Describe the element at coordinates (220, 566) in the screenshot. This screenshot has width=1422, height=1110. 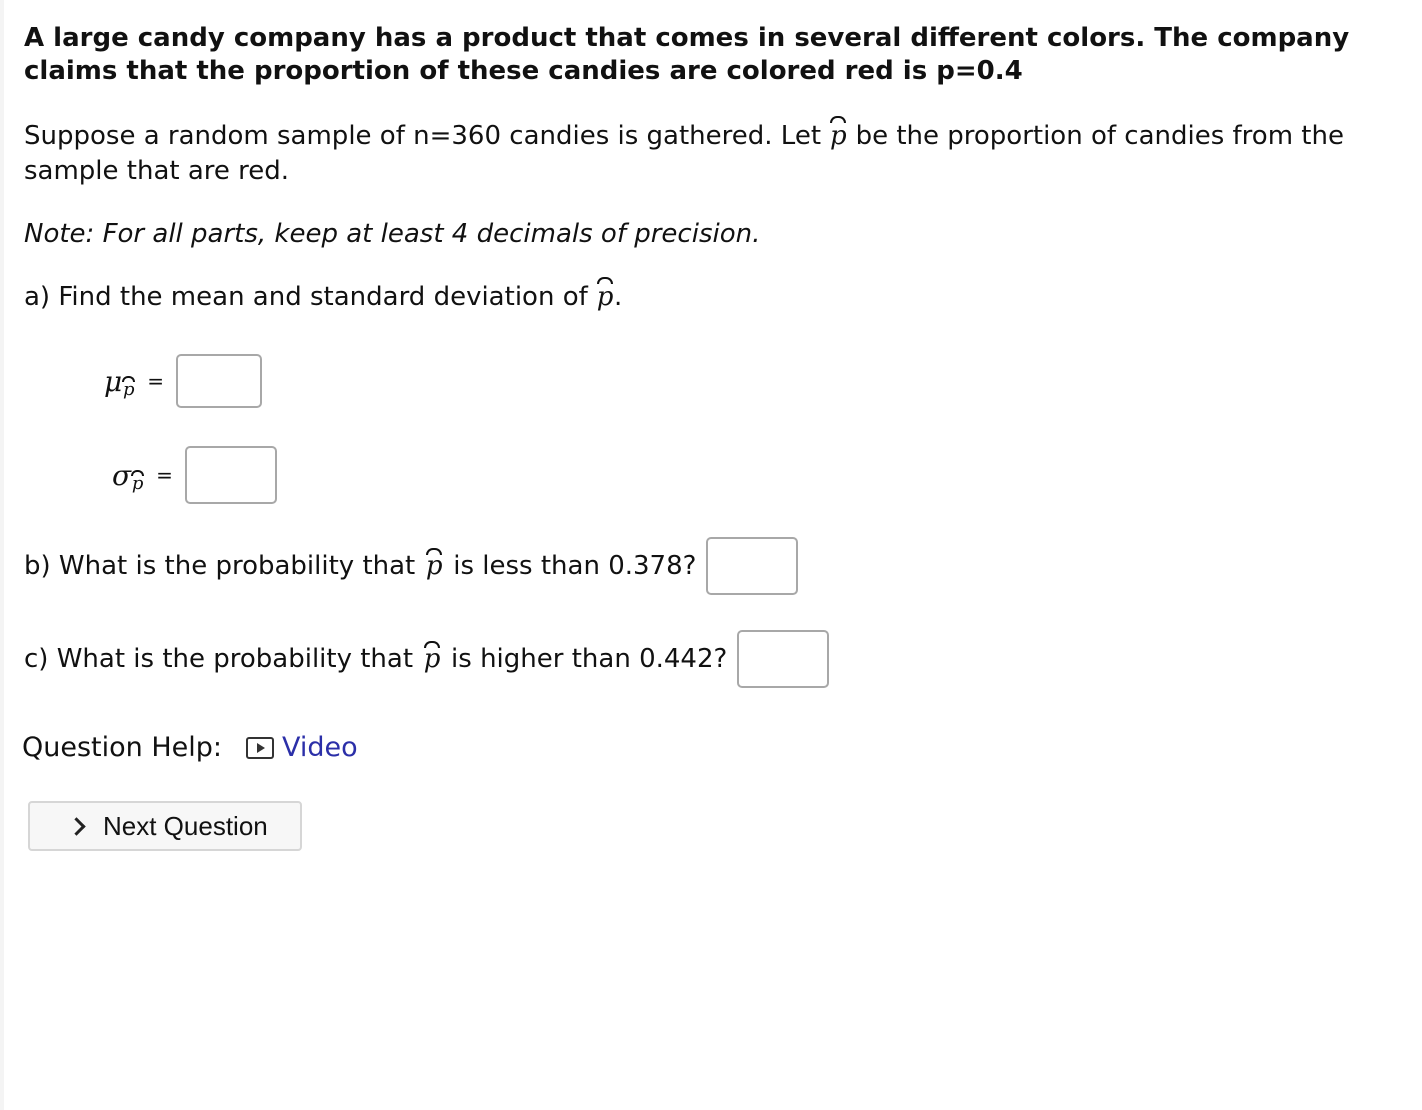
I see `part-b-text-before: b) What is the probability that` at that location.